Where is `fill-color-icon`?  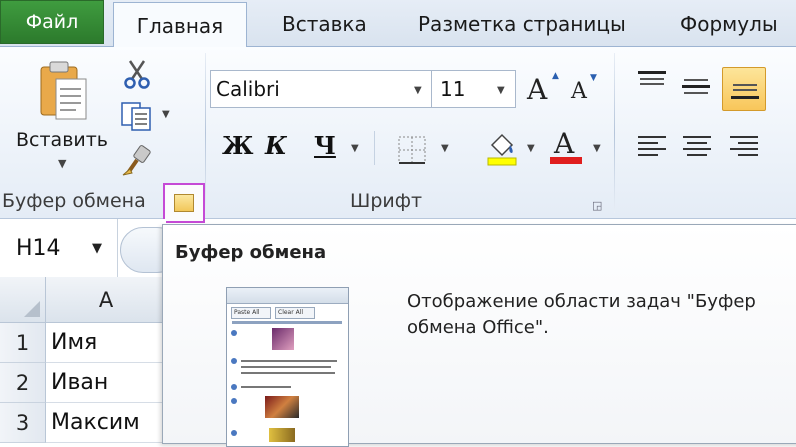 fill-color-icon is located at coordinates (502, 149).